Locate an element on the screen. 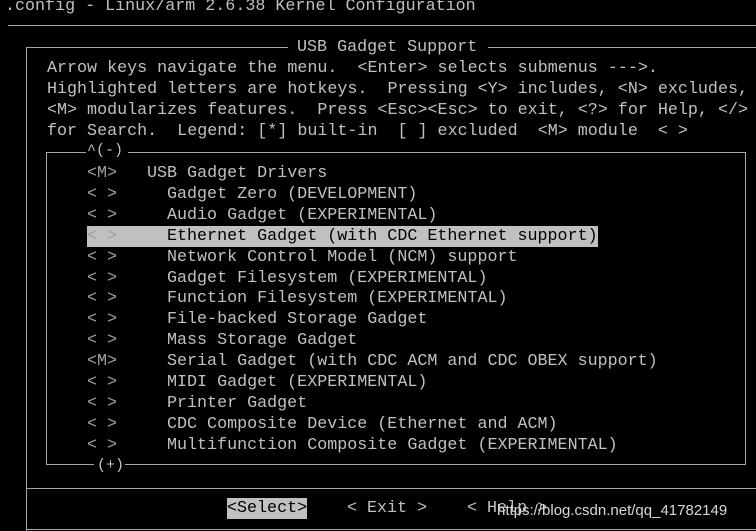 This screenshot has width=756, height=531. select-button: <Select> is located at coordinates (267, 508).